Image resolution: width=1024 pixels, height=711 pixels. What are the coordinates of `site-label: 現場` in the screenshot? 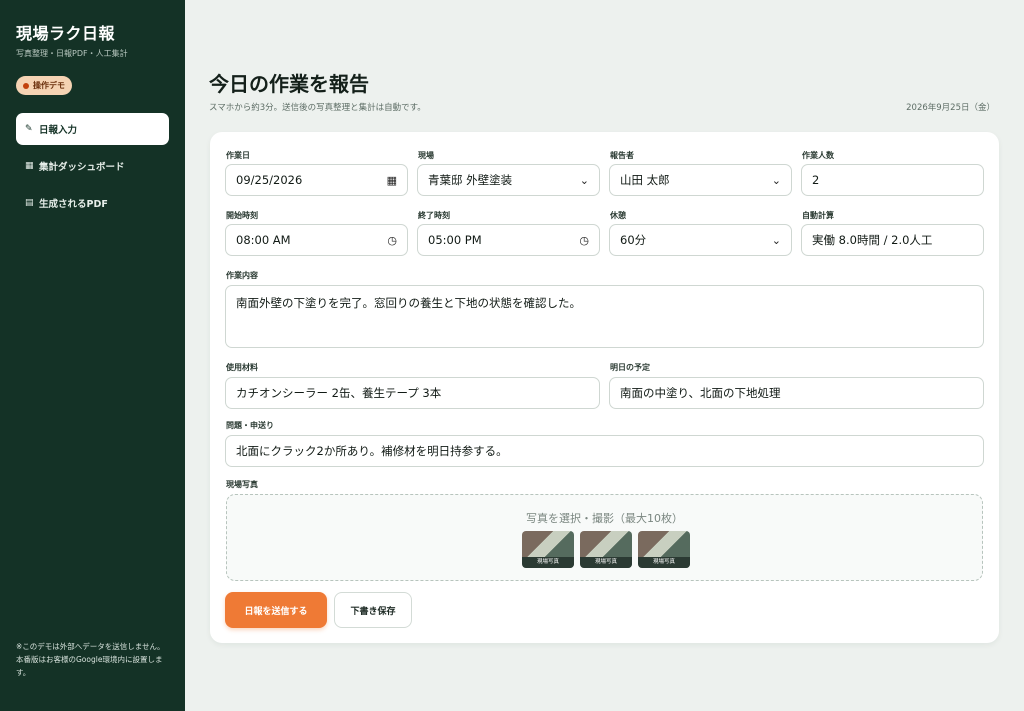 It's located at (426, 155).